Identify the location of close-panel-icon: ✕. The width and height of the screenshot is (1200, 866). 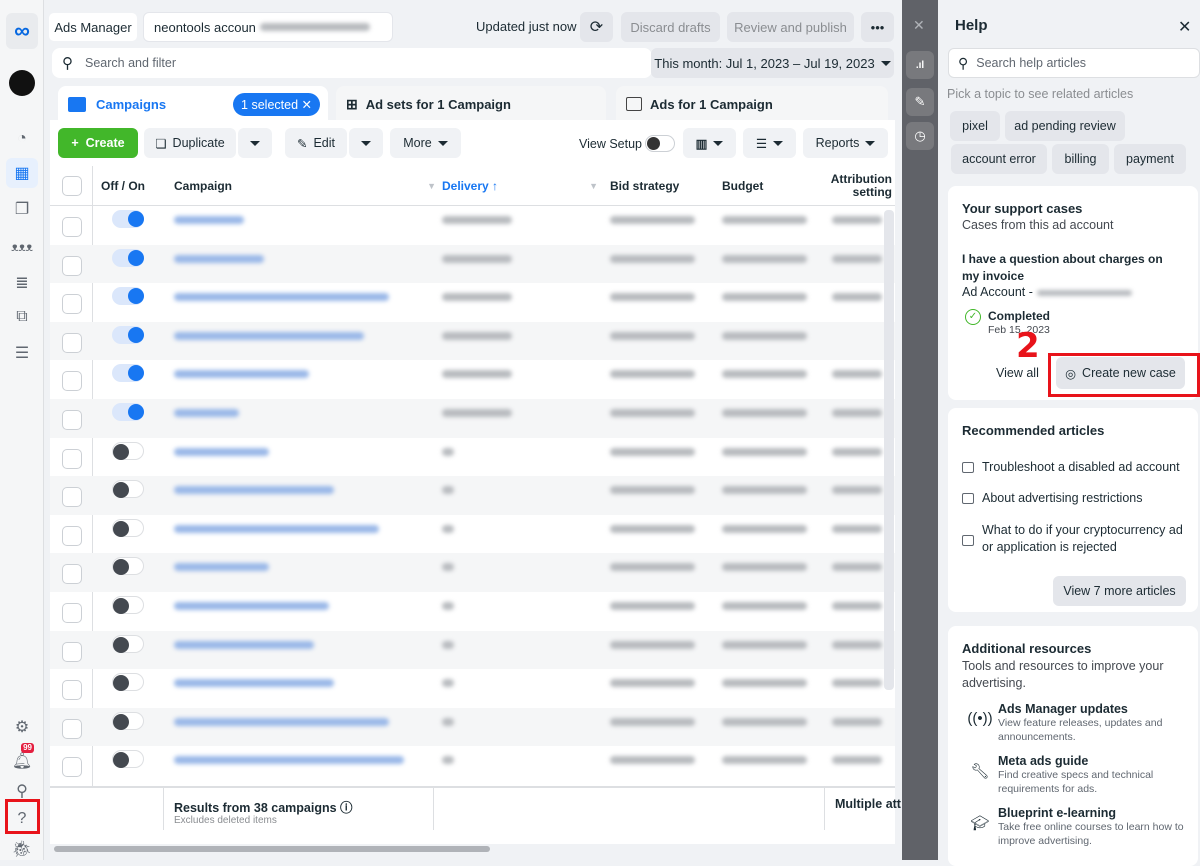
(919, 25).